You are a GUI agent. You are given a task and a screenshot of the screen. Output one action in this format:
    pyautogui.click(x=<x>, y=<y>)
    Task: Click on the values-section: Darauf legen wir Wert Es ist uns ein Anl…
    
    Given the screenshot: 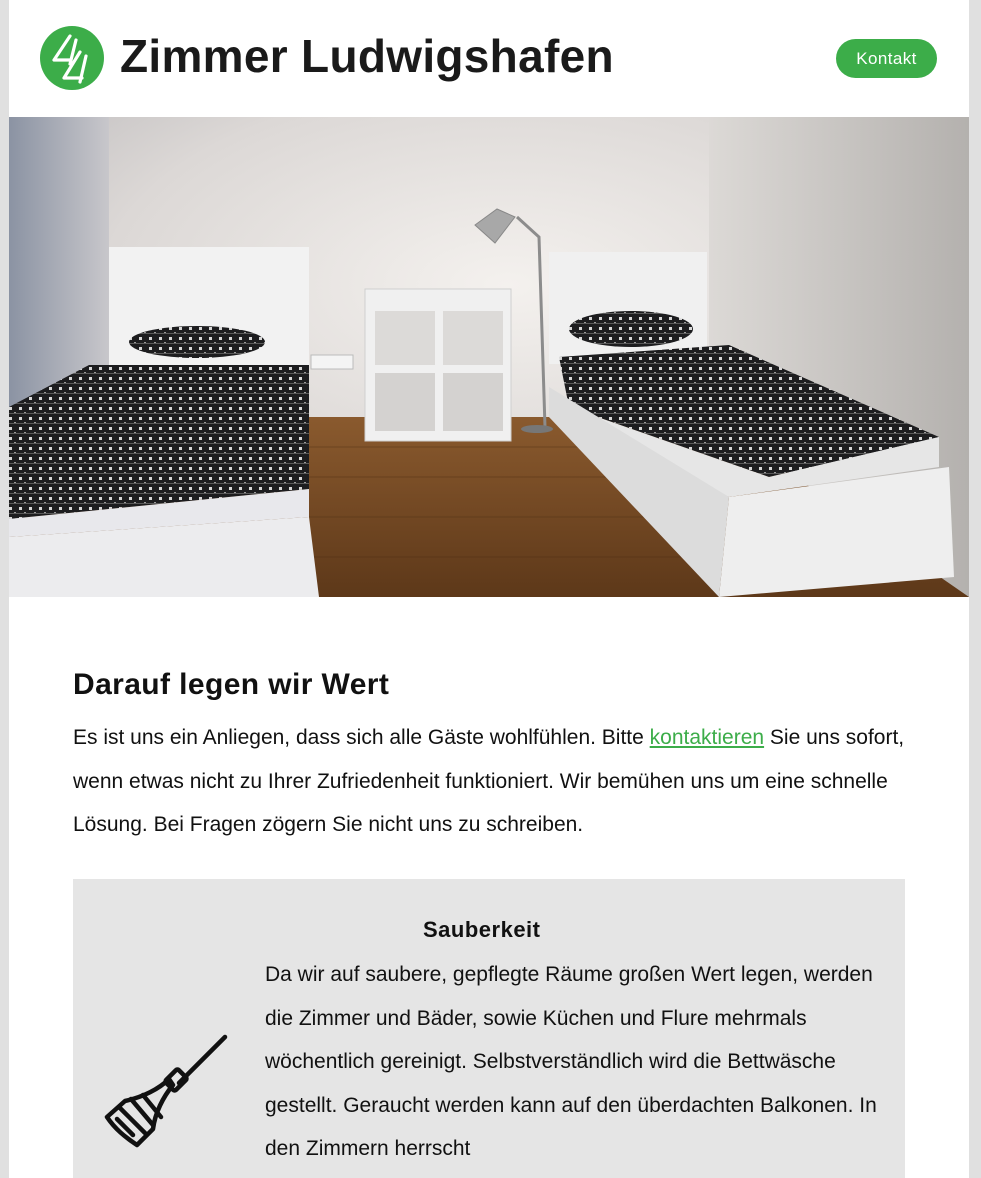 What is the action you would take?
    pyautogui.click(x=489, y=757)
    